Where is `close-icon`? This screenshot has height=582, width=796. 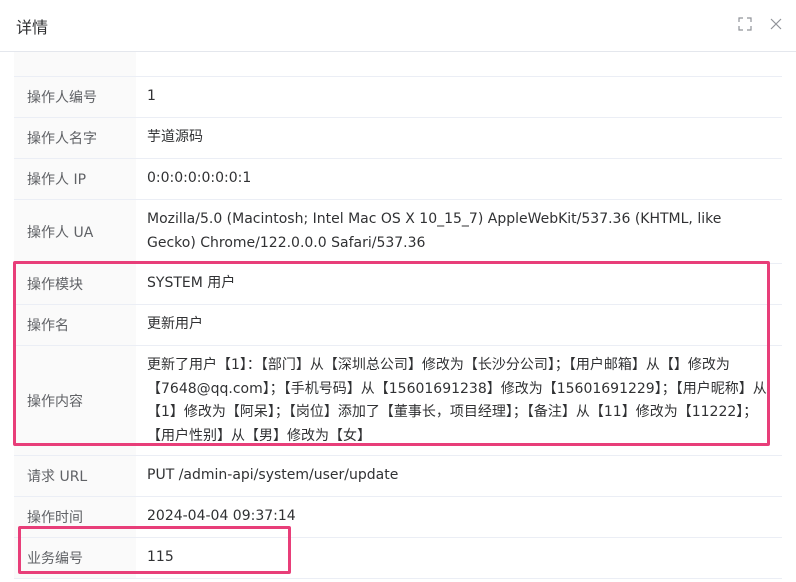
close-icon is located at coordinates (776, 24).